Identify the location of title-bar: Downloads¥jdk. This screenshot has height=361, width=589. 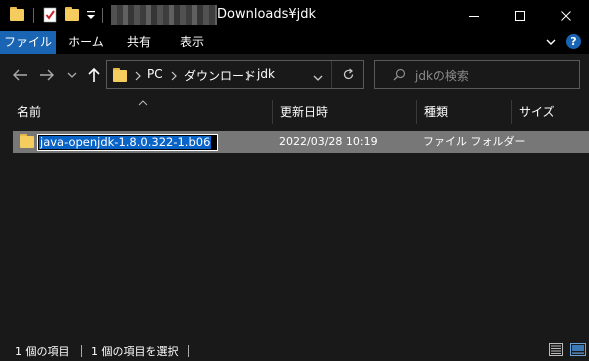
(294, 15).